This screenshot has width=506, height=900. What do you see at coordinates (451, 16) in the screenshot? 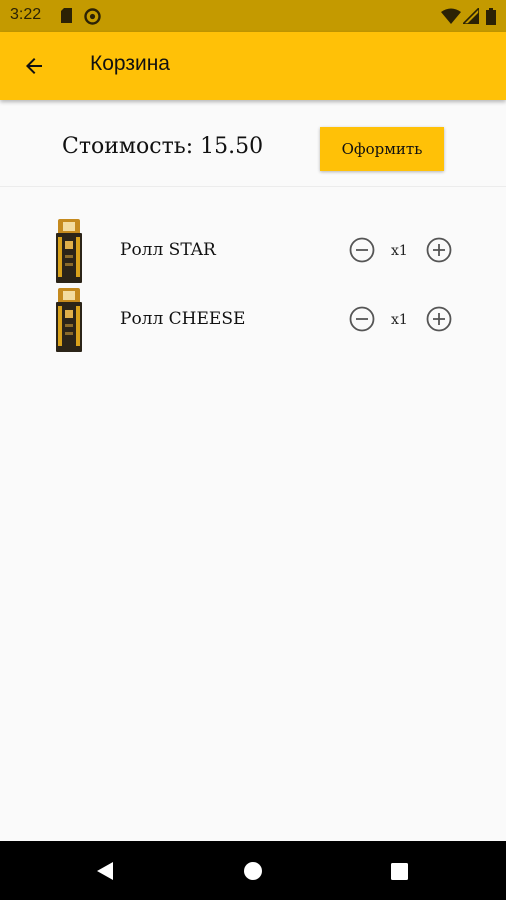
I see `wifi-icon` at bounding box center [451, 16].